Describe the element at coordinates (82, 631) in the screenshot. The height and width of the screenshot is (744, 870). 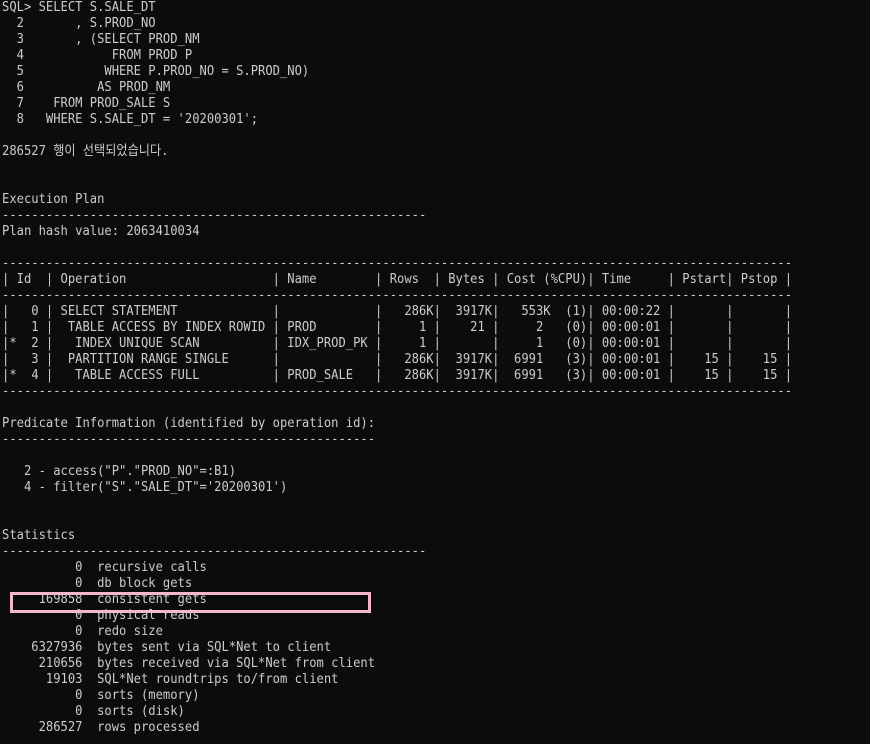
I see `console-line: 0 redo size` at that location.